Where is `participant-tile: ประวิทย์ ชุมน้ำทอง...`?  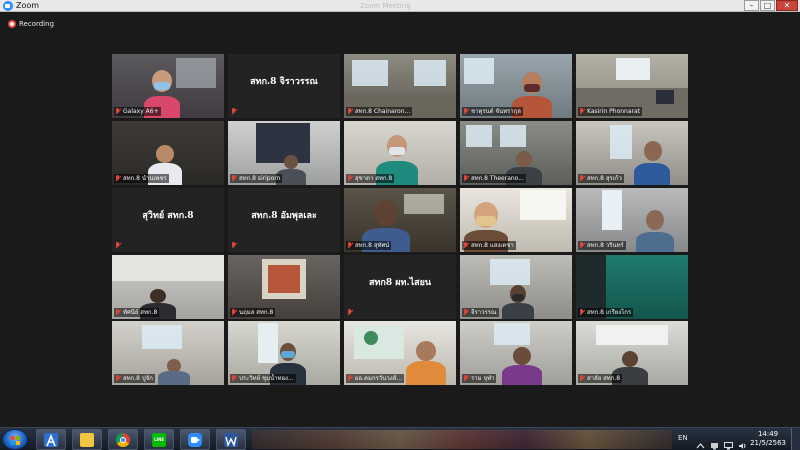
participant-tile: ประวิทย์ ชุมน้ำทอง... is located at coordinates (284, 353).